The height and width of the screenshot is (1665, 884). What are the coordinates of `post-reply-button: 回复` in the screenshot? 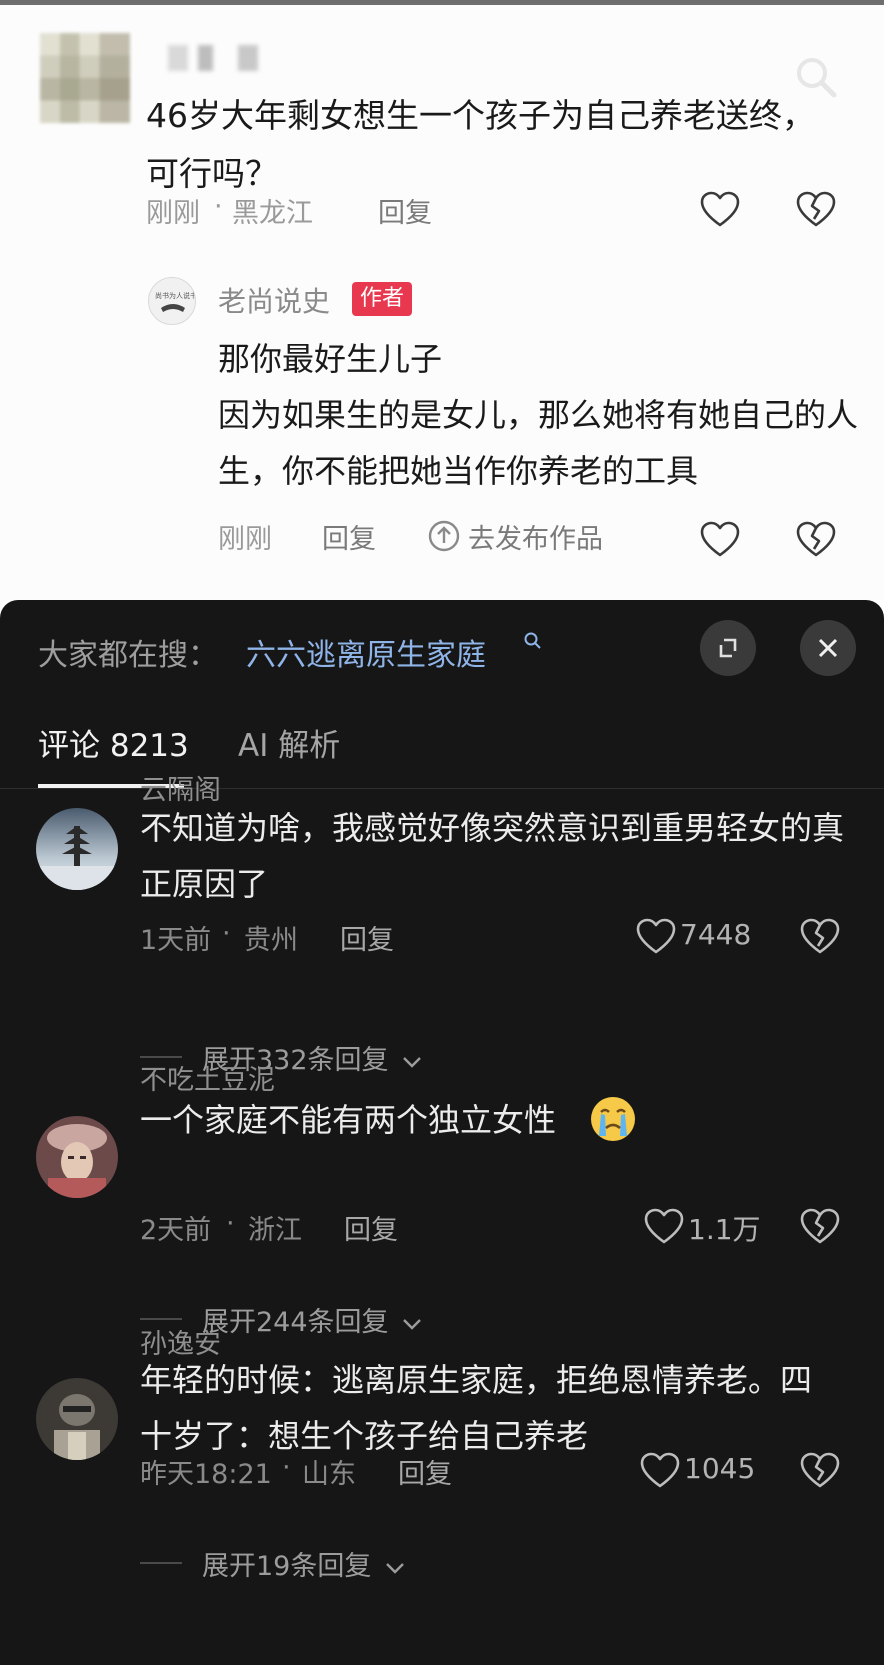 It's located at (405, 210).